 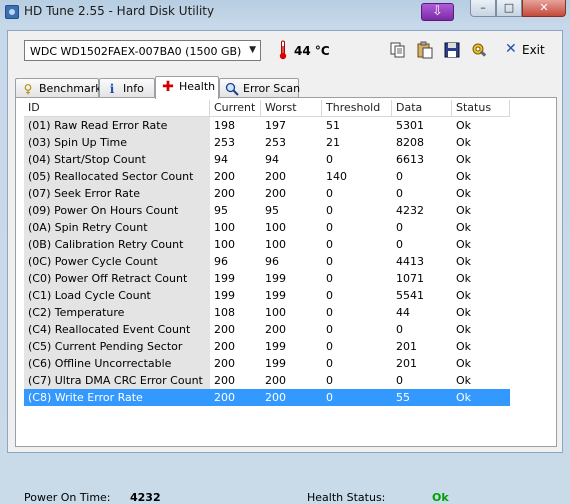 I want to click on save-icon, so click(x=452, y=50).